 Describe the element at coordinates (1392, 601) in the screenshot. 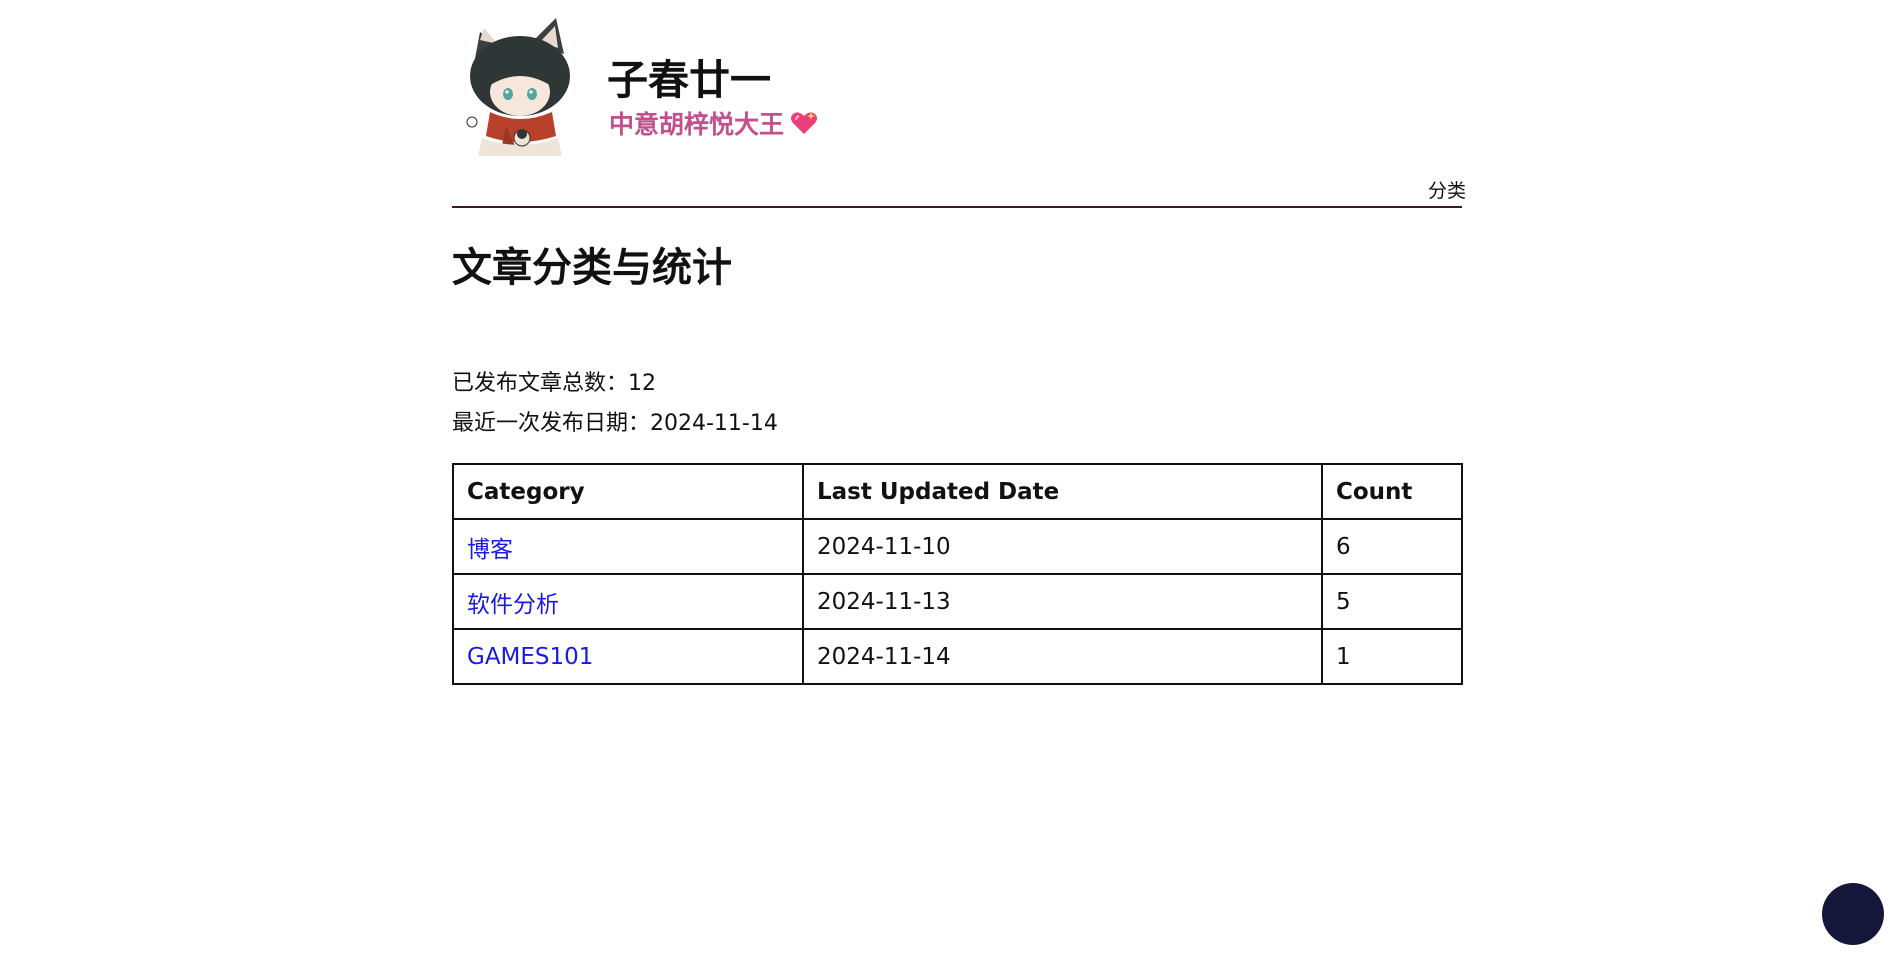

I see `count-cell: 5` at that location.